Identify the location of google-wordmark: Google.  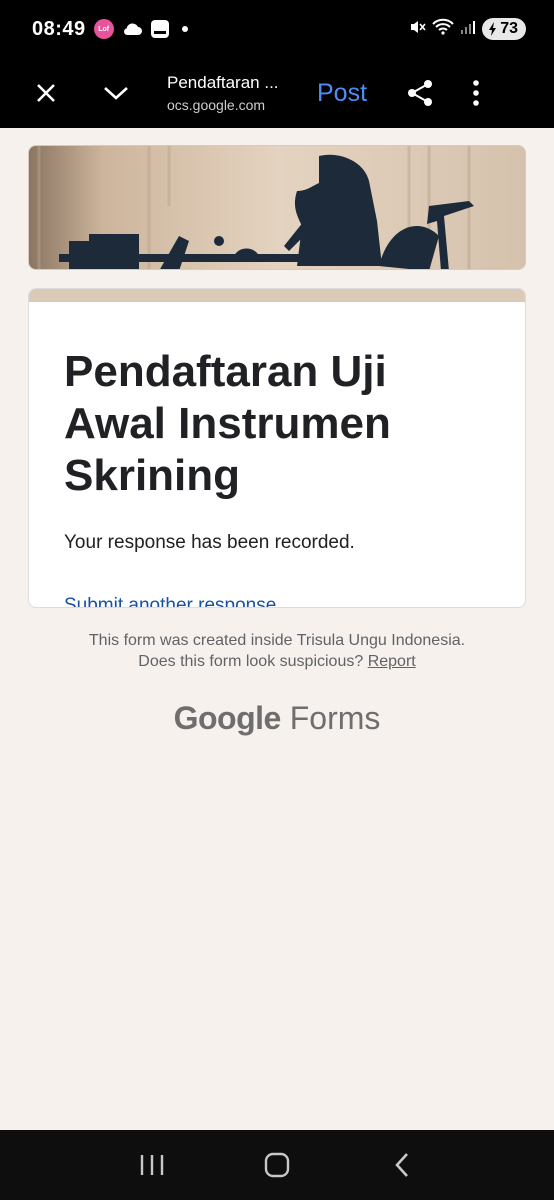
(227, 718).